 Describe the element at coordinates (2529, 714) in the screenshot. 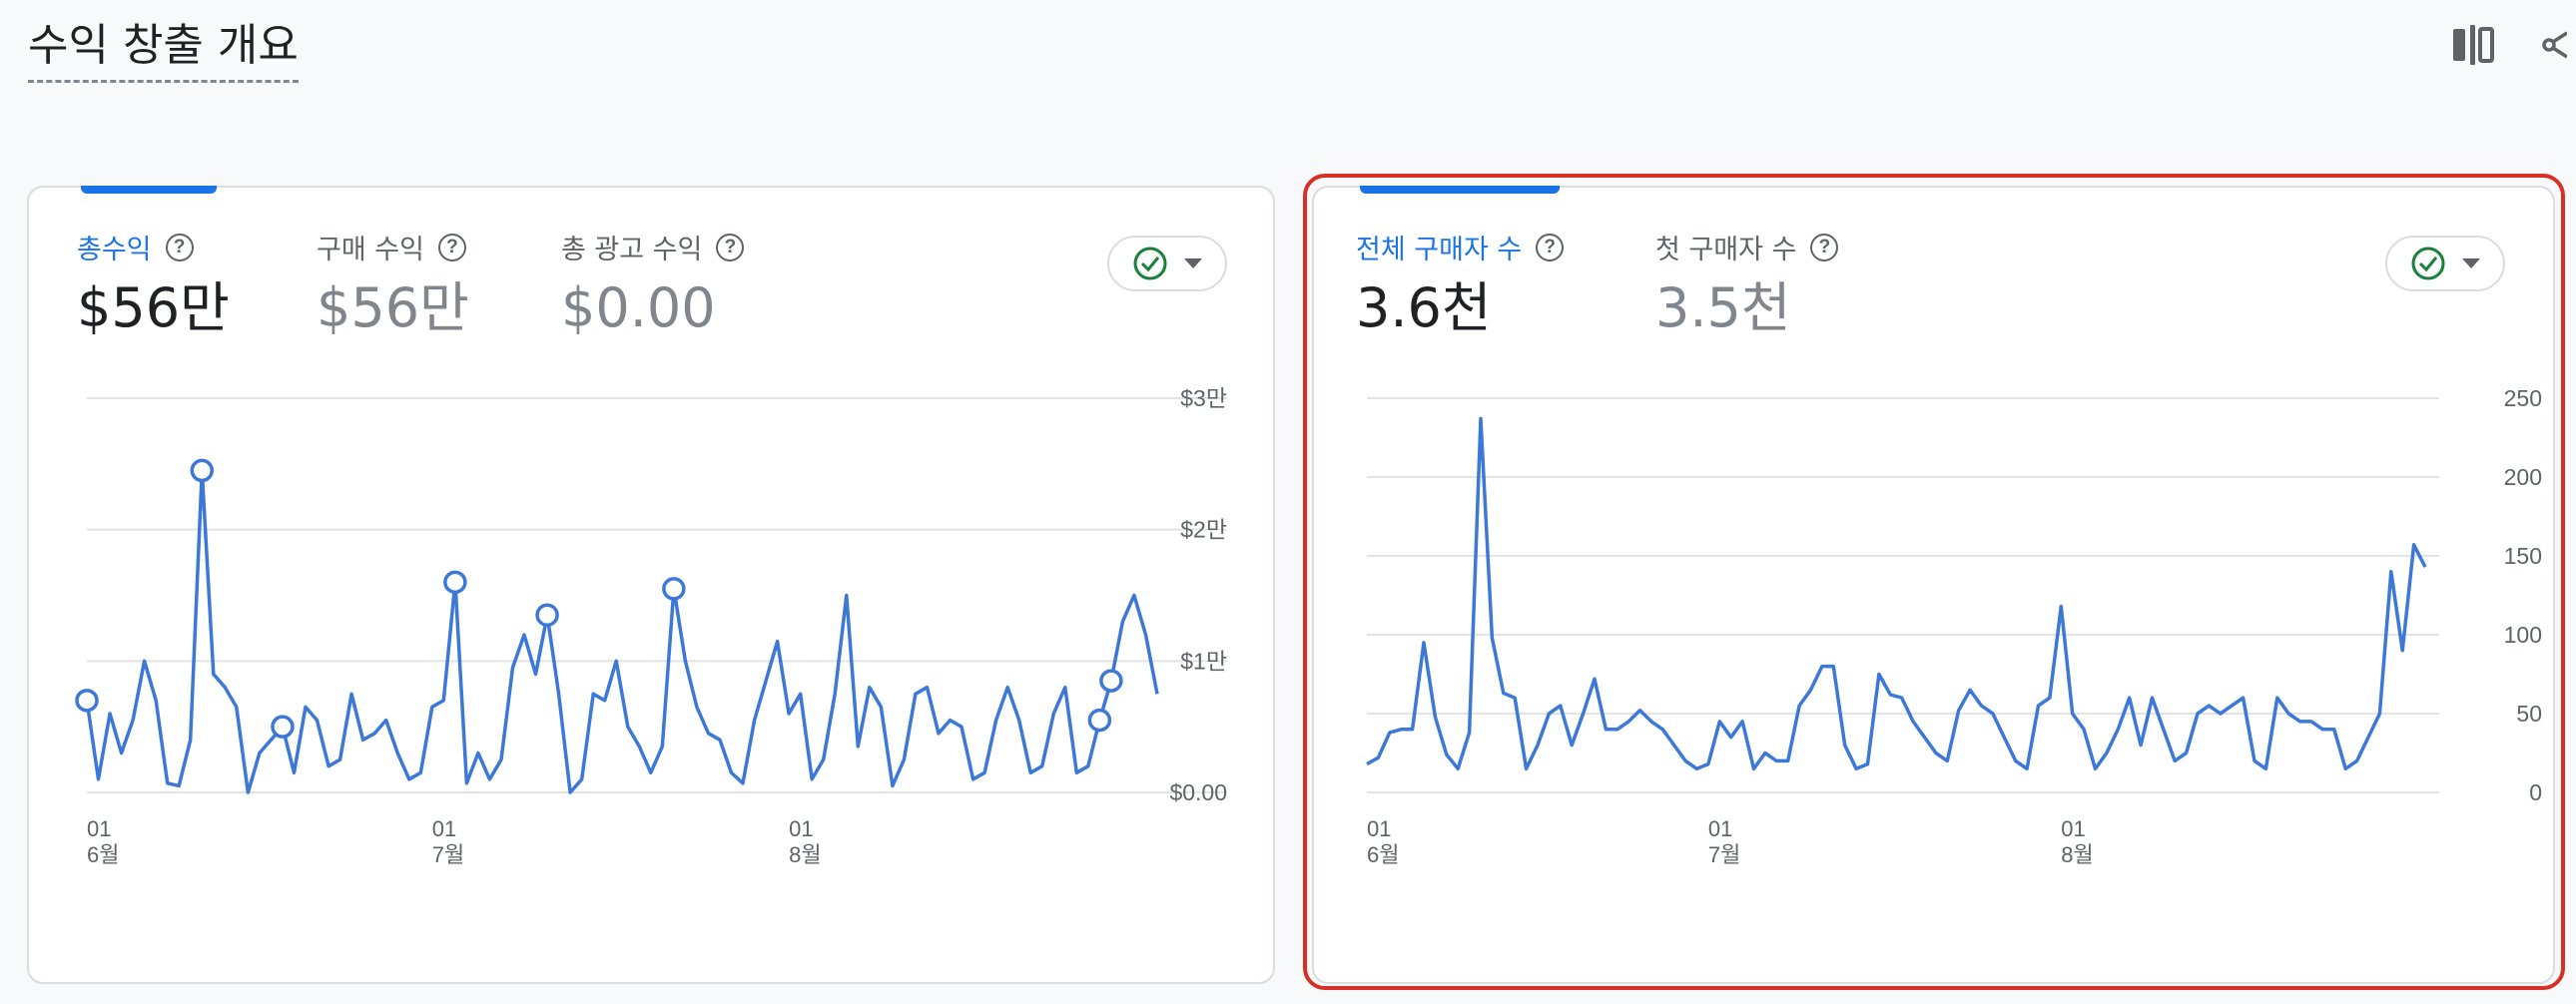

I see `y-tick-label: 50` at that location.